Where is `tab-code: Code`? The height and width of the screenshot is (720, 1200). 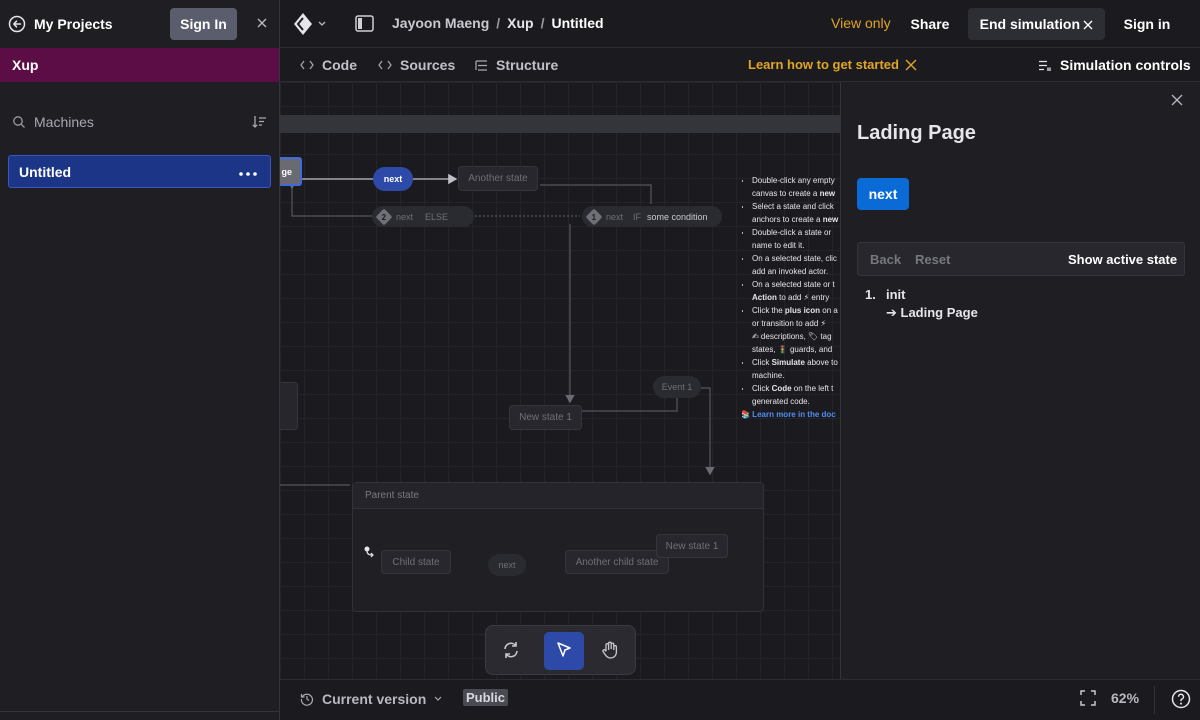 tab-code: Code is located at coordinates (328, 65).